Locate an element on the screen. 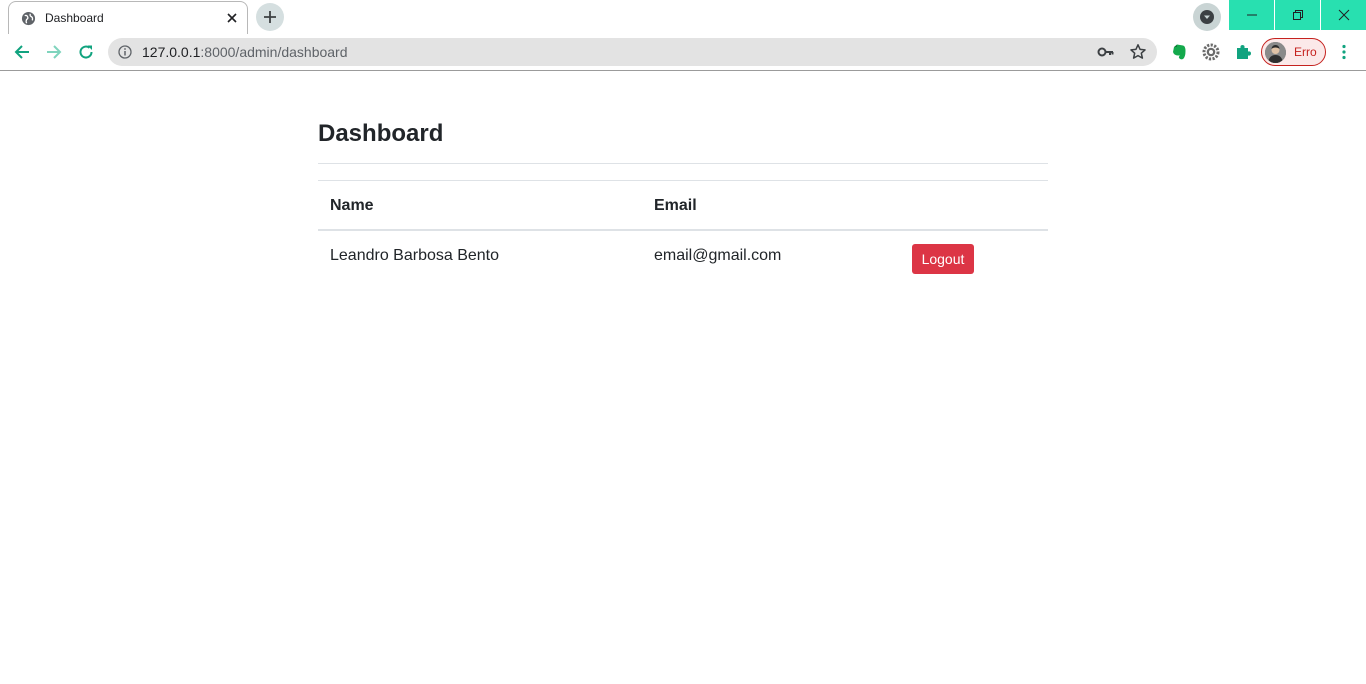 Image resolution: width=1366 pixels, height=684 pixels. minimize-button is located at coordinates (1251, 15).